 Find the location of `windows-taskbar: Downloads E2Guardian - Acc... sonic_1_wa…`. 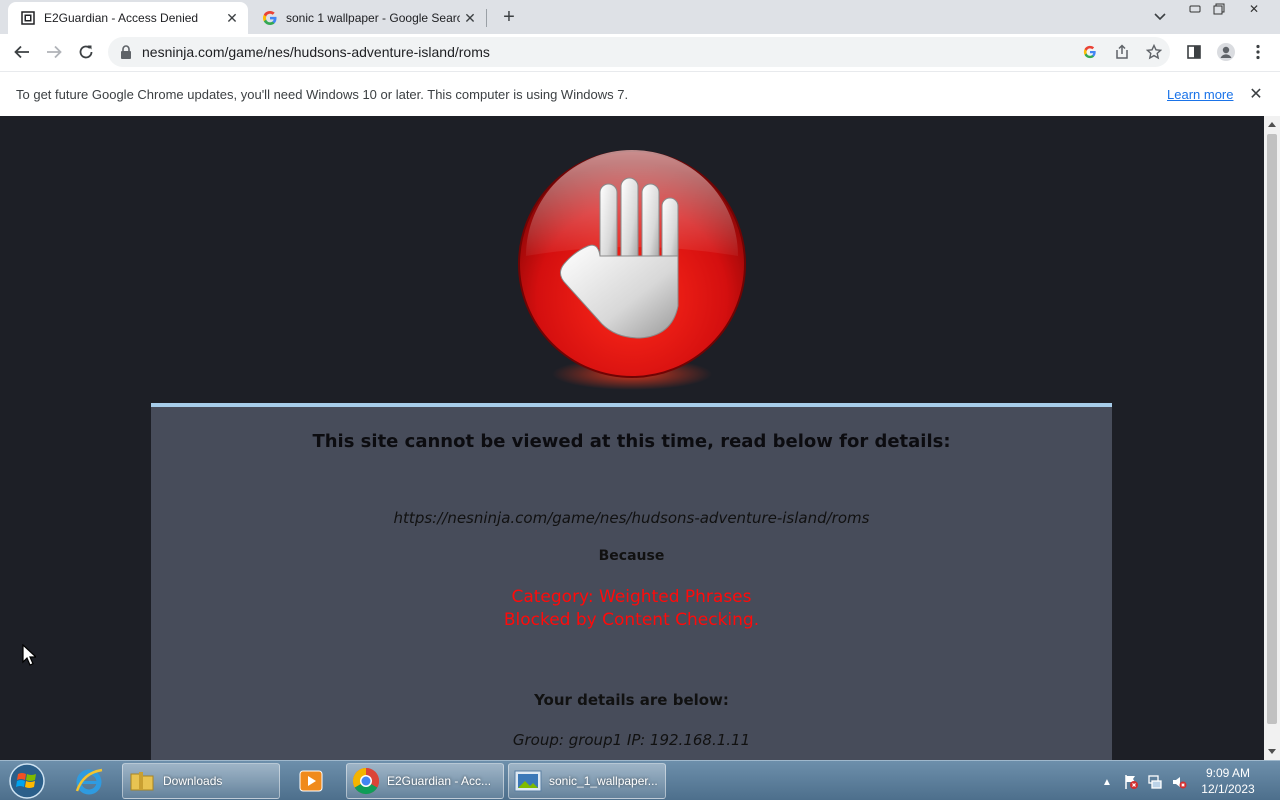

windows-taskbar: Downloads E2Guardian - Acc... sonic_1_wa… is located at coordinates (640, 780).